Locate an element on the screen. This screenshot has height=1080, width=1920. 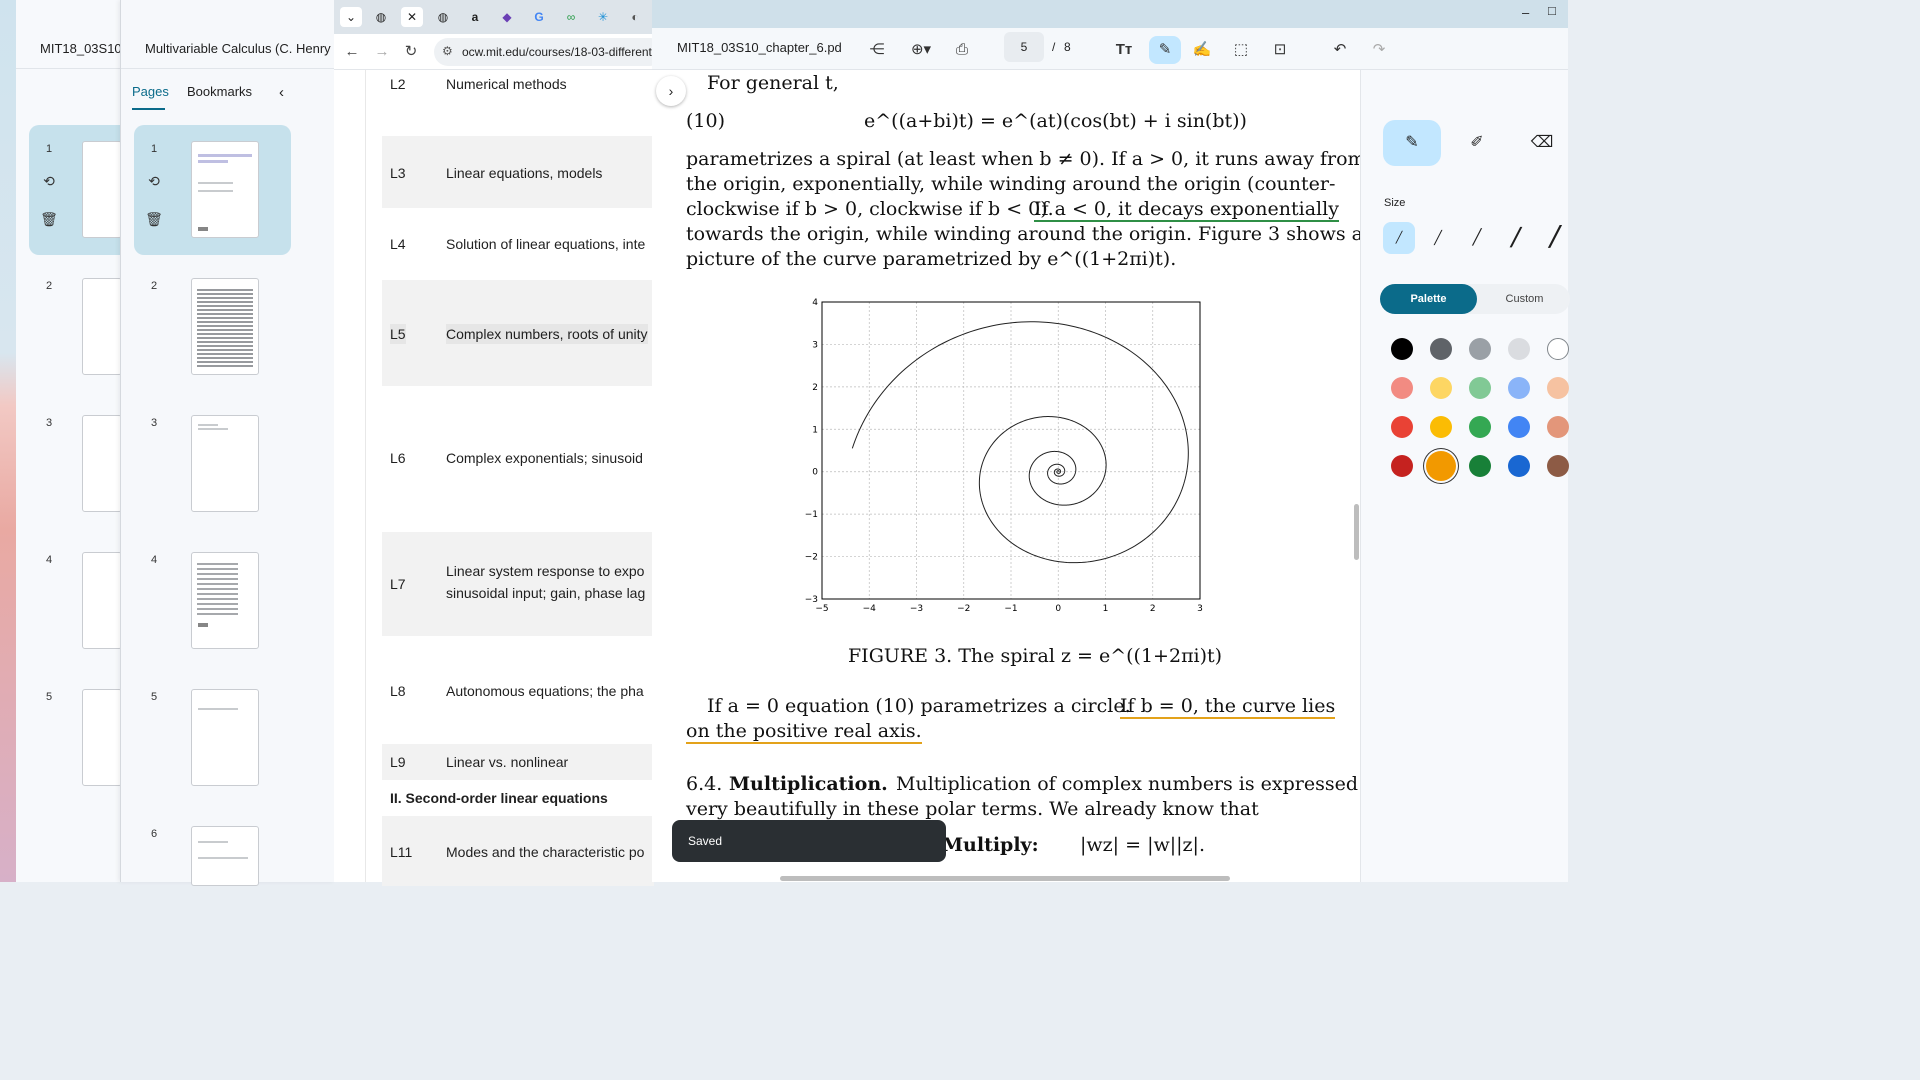
spiral-figure: −5 −4 −3 −2 −1 0 1 2 3 −3 −2 −1 0 1 2 3 4 is located at coordinates (1004, 456).